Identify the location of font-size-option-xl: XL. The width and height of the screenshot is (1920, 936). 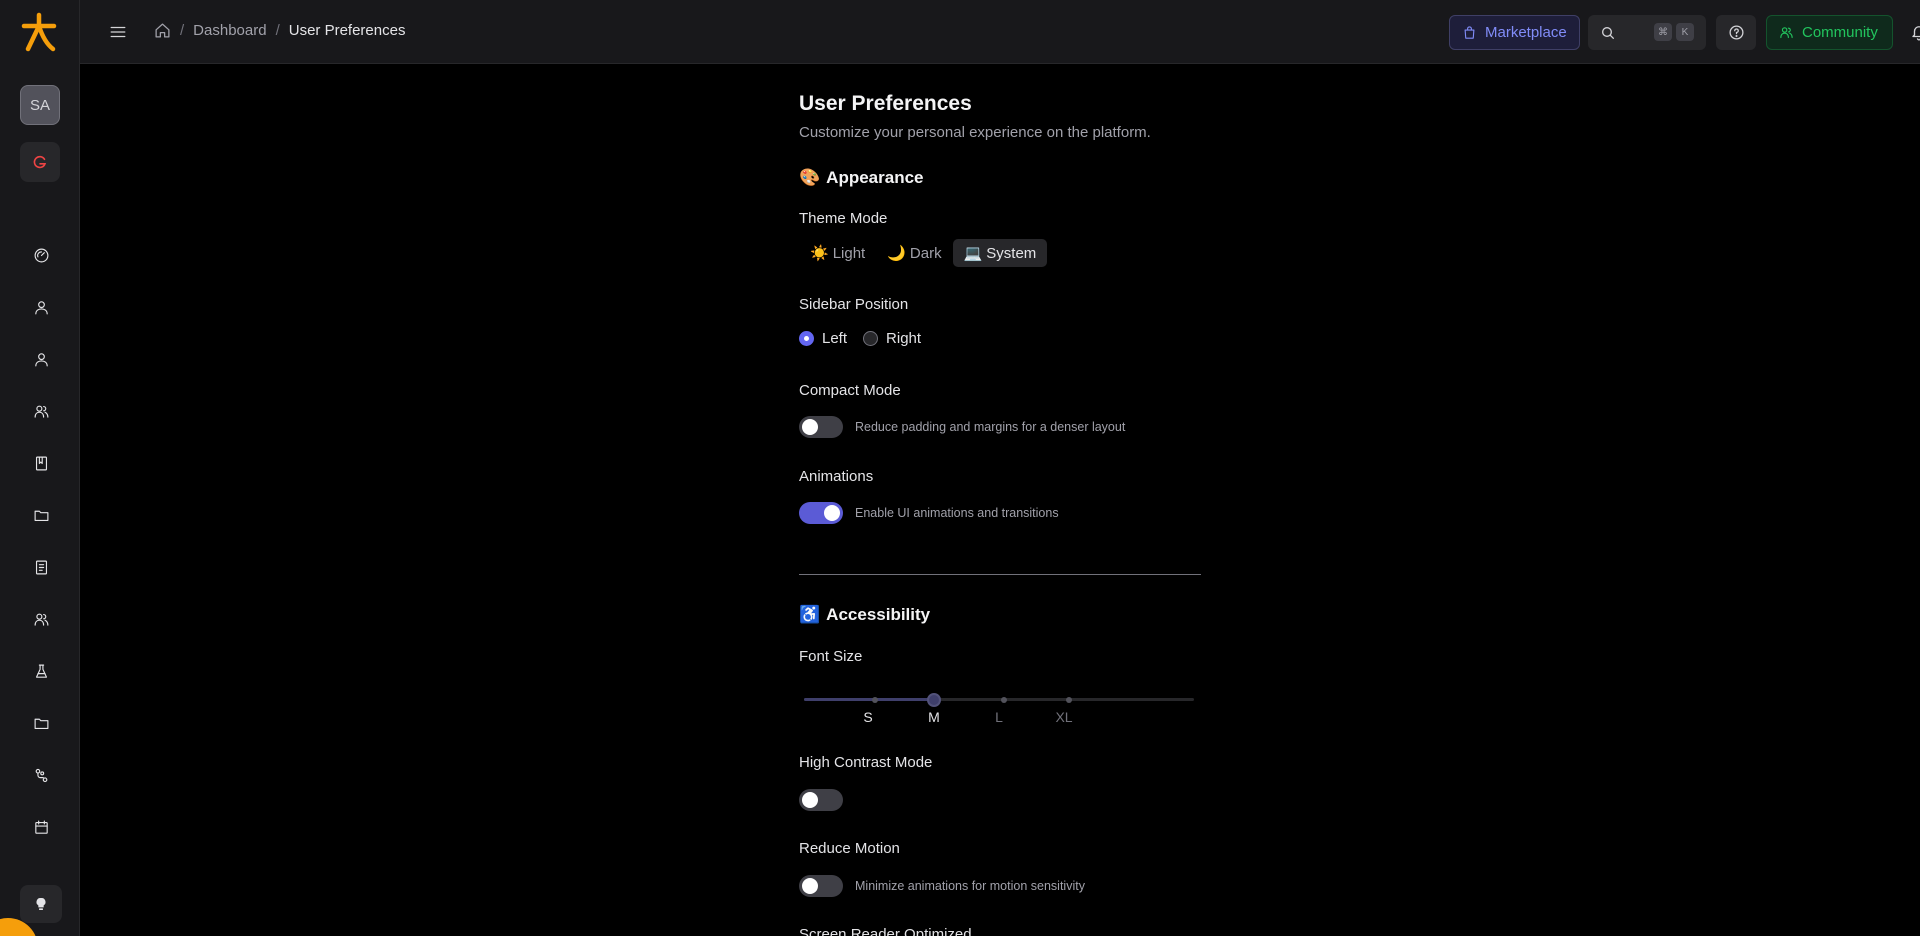
(1063, 717).